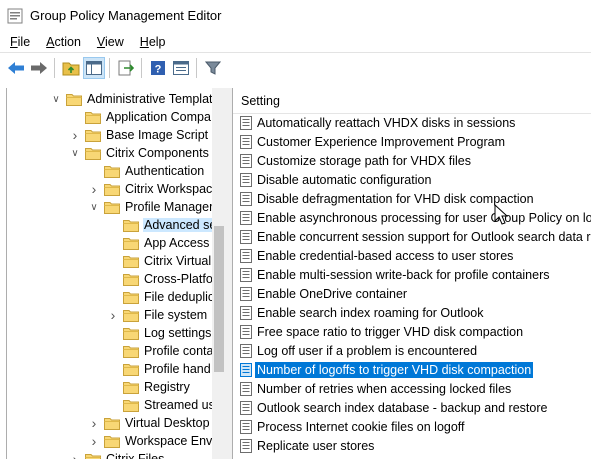  Describe the element at coordinates (219, 299) in the screenshot. I see `tree-scrollbar-thumb` at that location.